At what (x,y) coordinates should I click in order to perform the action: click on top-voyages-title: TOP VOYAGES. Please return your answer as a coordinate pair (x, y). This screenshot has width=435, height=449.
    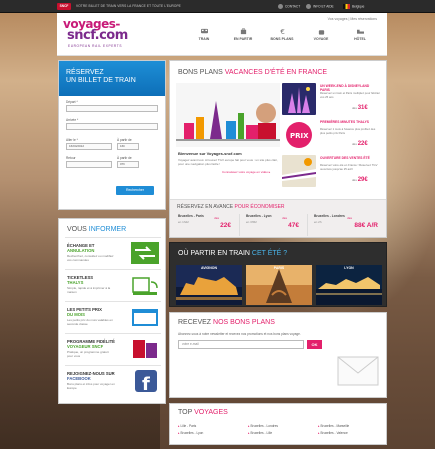
    Looking at the image, I should click on (203, 412).